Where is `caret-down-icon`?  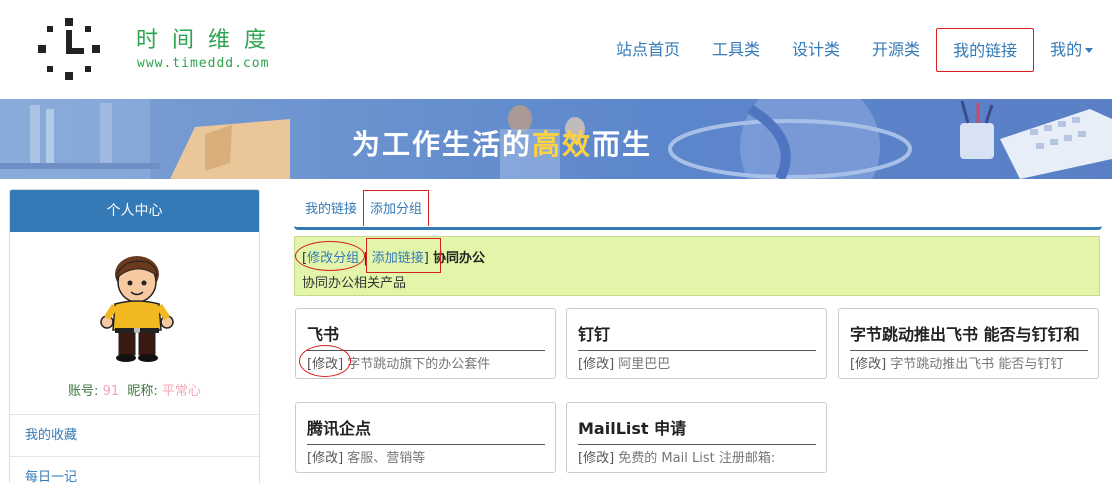
caret-down-icon is located at coordinates (1089, 50).